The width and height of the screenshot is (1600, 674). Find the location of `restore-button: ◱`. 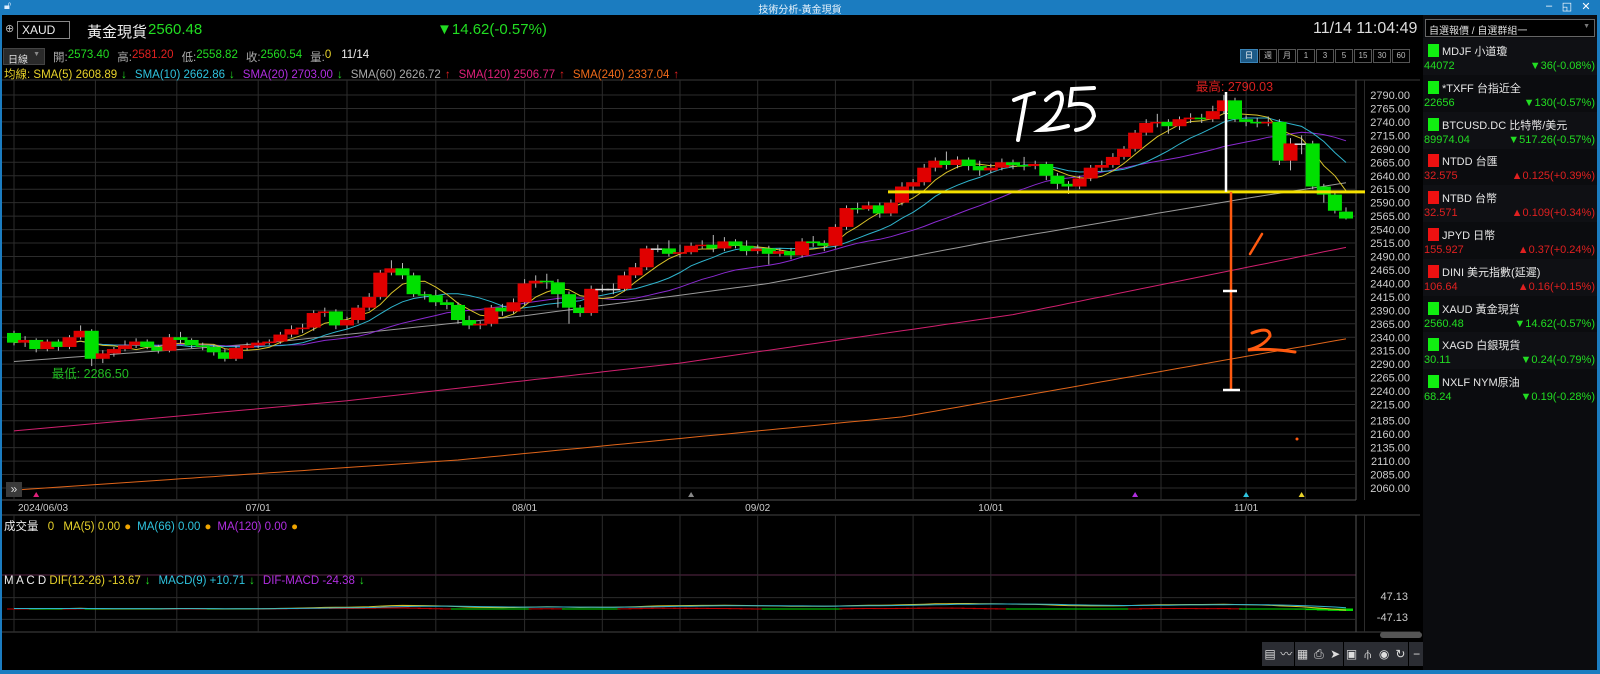

restore-button: ◱ is located at coordinates (1567, 6).